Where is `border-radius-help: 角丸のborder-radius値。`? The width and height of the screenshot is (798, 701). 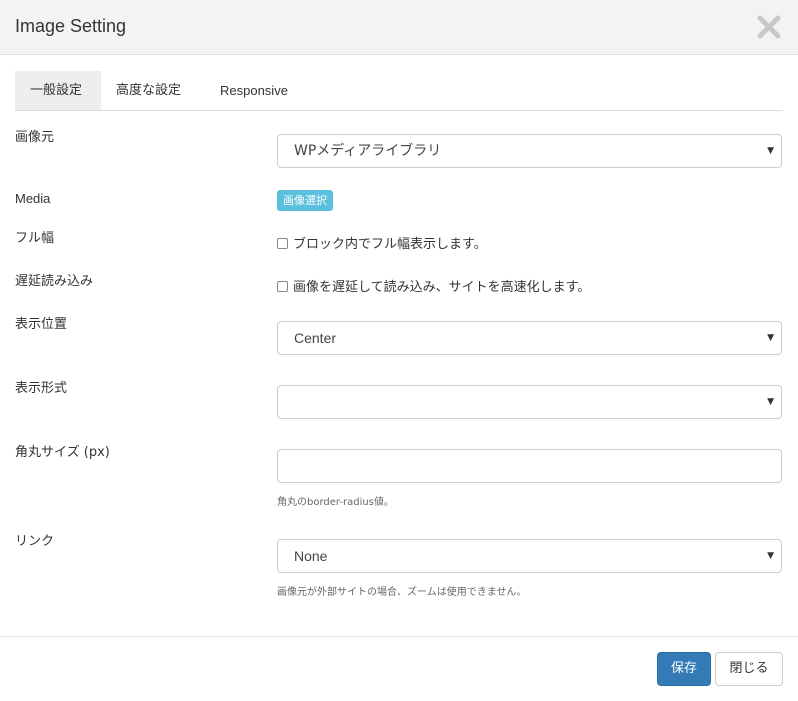 border-radius-help: 角丸のborder-radius値。 is located at coordinates (335, 502).